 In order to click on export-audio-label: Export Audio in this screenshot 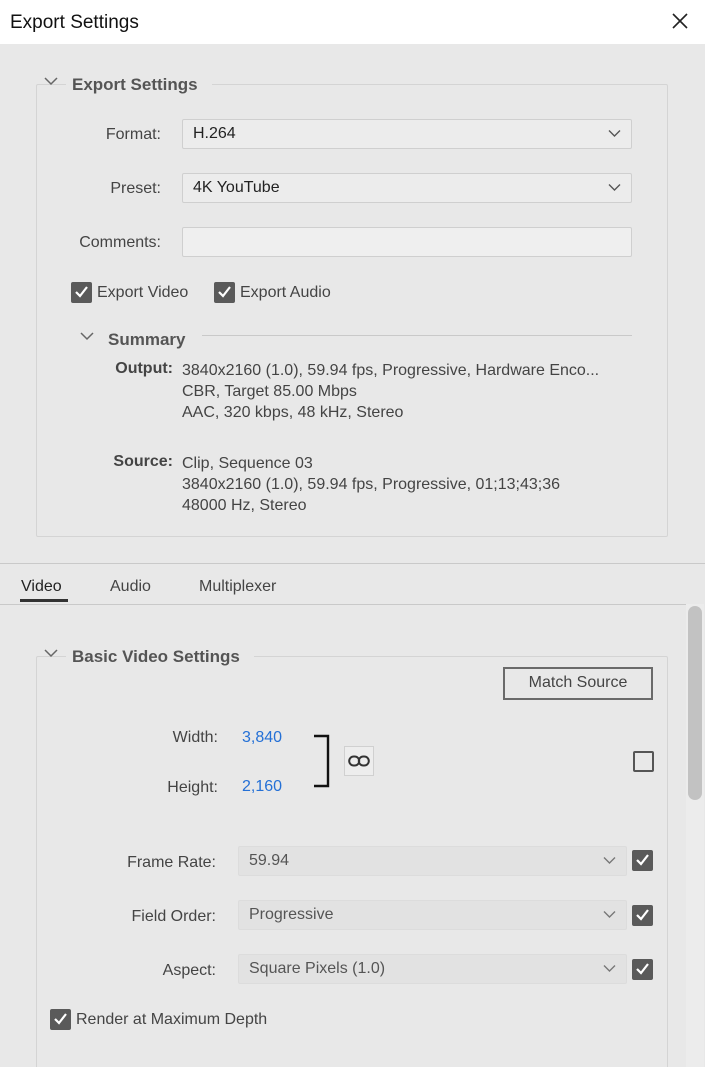, I will do `click(285, 292)`.